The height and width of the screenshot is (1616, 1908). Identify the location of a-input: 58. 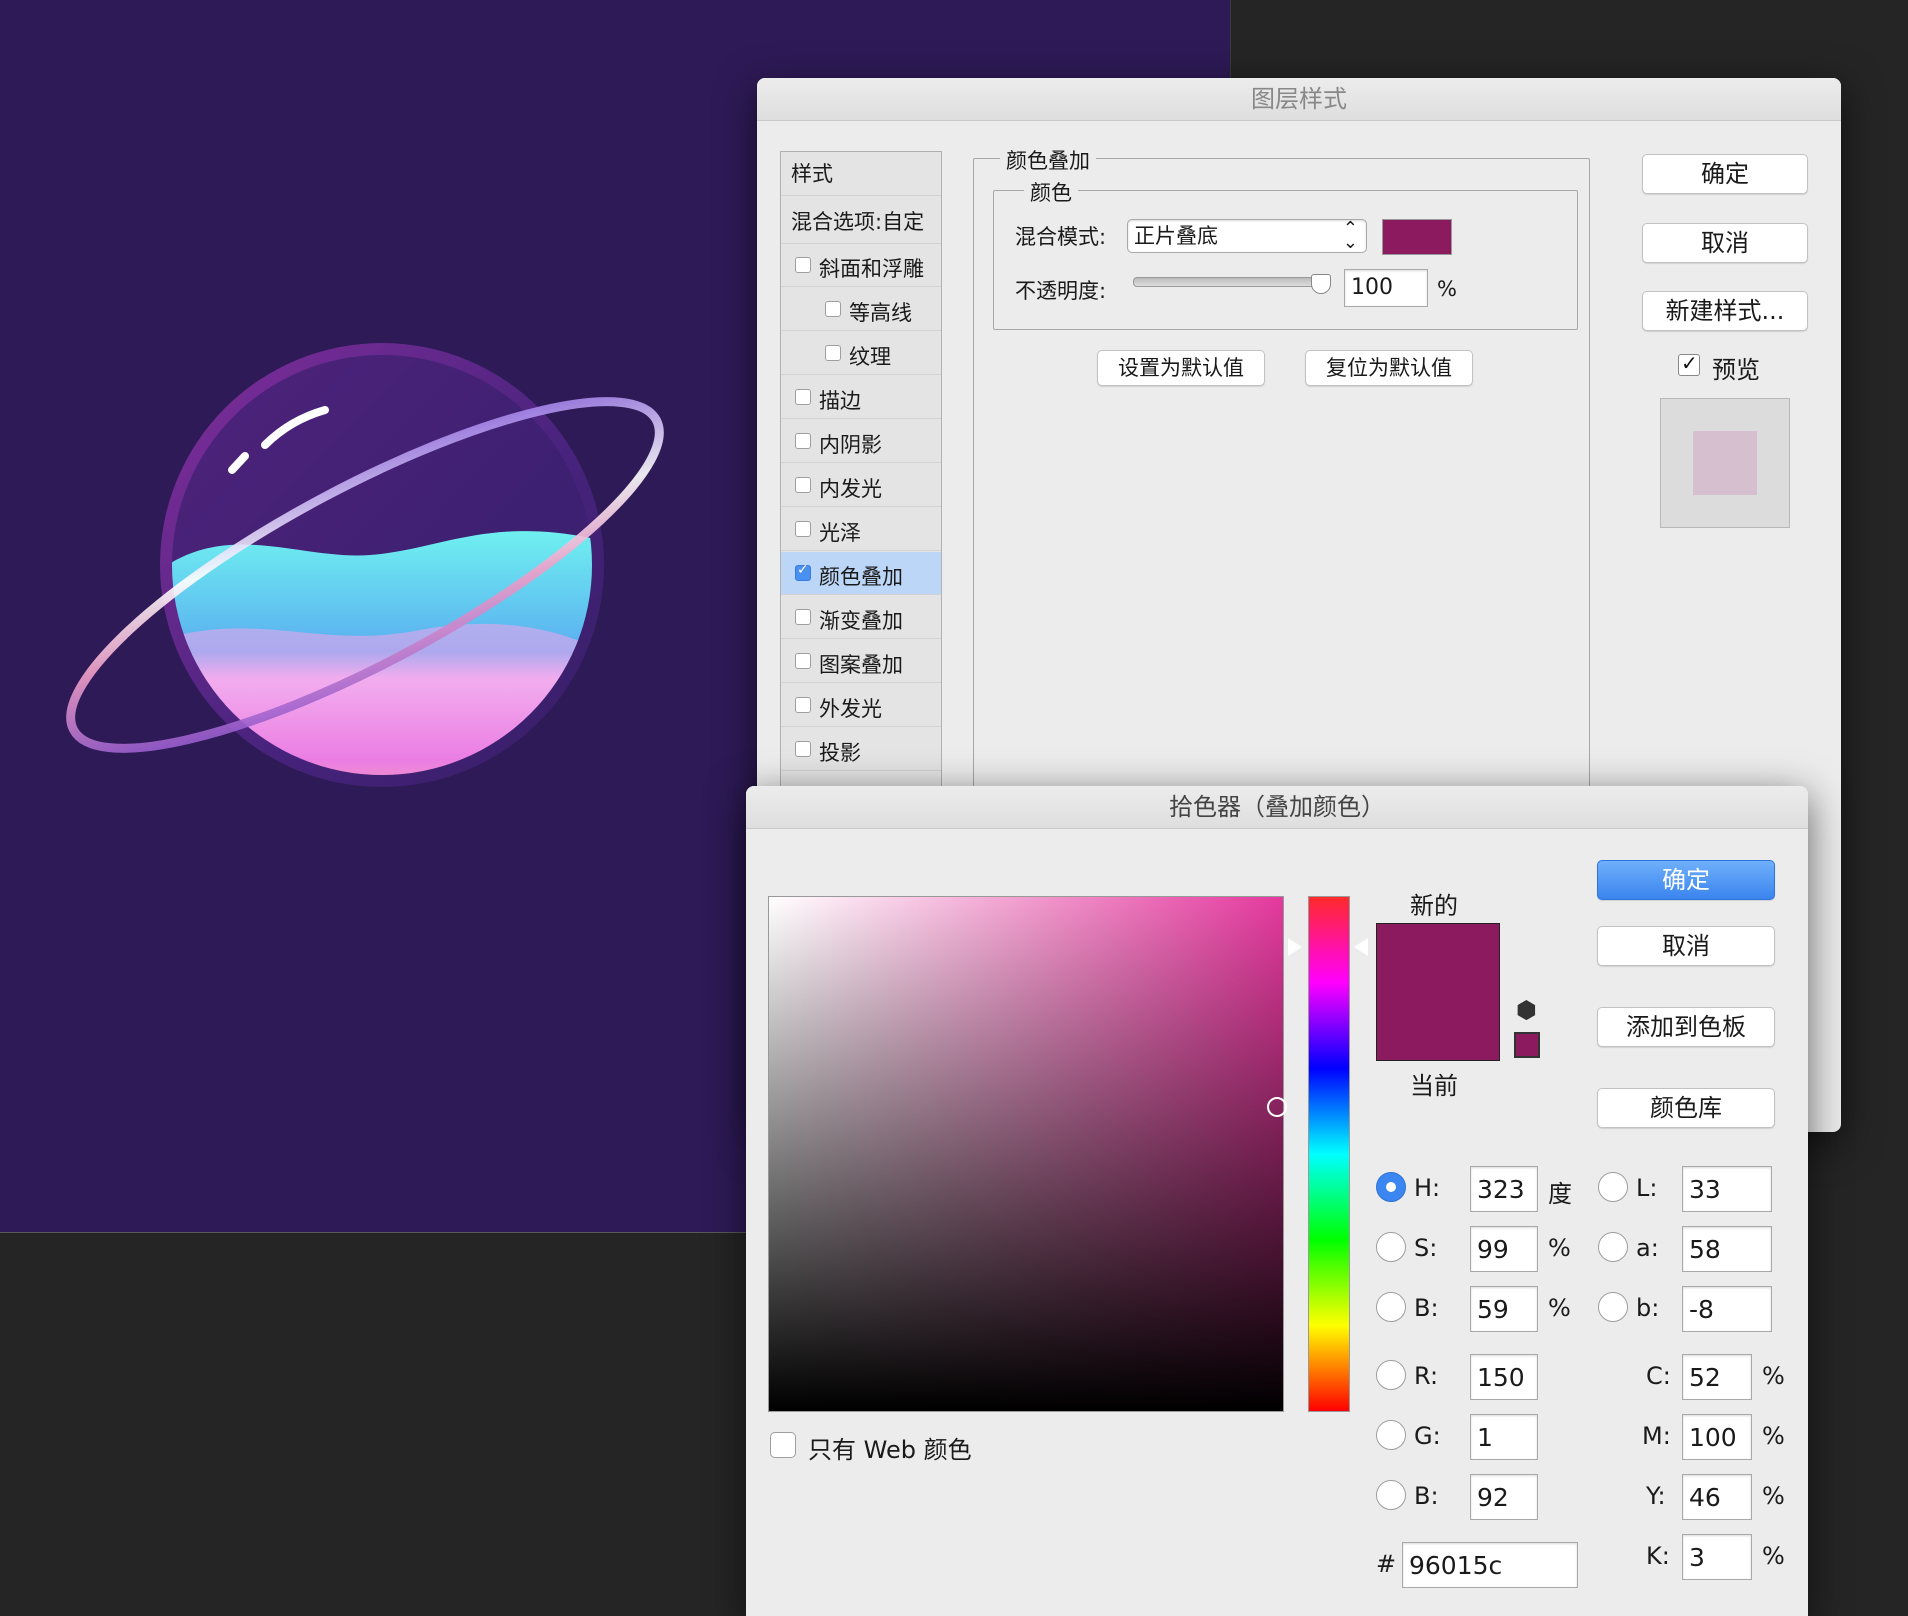
(1727, 1249).